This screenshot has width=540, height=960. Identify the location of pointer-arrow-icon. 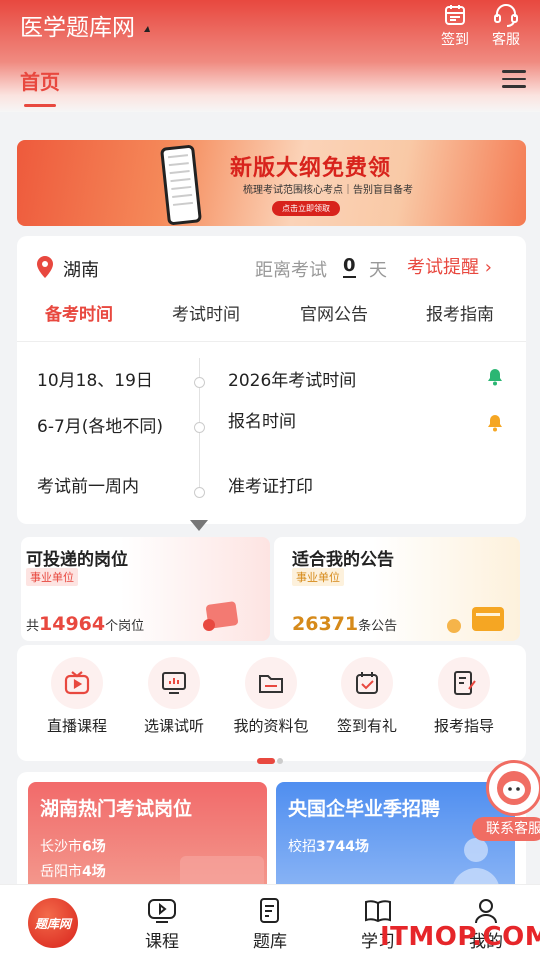
(199, 525).